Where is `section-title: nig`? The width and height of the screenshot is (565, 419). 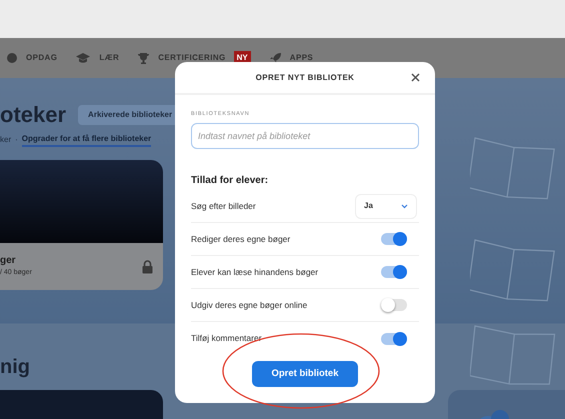 section-title: nig is located at coordinates (15, 367).